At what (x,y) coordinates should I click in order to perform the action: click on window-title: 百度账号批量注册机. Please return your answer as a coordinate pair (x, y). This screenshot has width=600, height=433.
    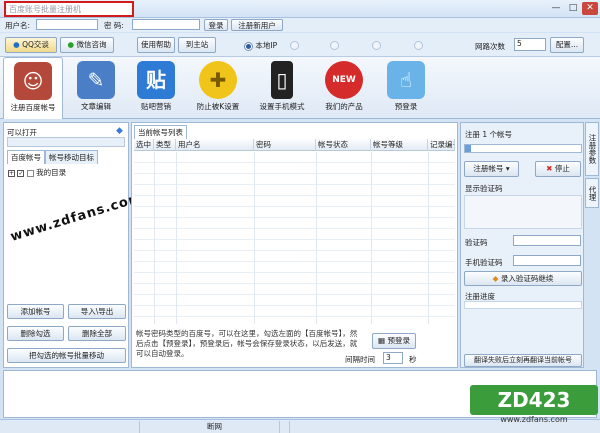
    Looking at the image, I should click on (69, 9).